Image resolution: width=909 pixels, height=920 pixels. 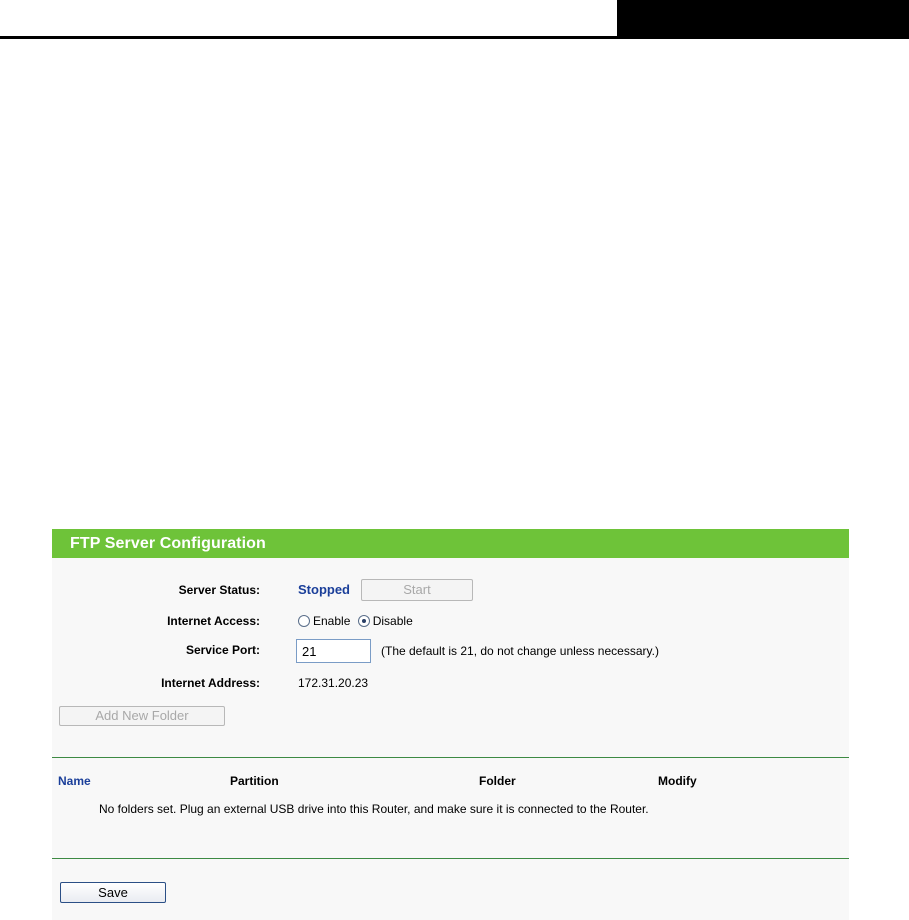 I want to click on header-rule, so click(x=311, y=37).